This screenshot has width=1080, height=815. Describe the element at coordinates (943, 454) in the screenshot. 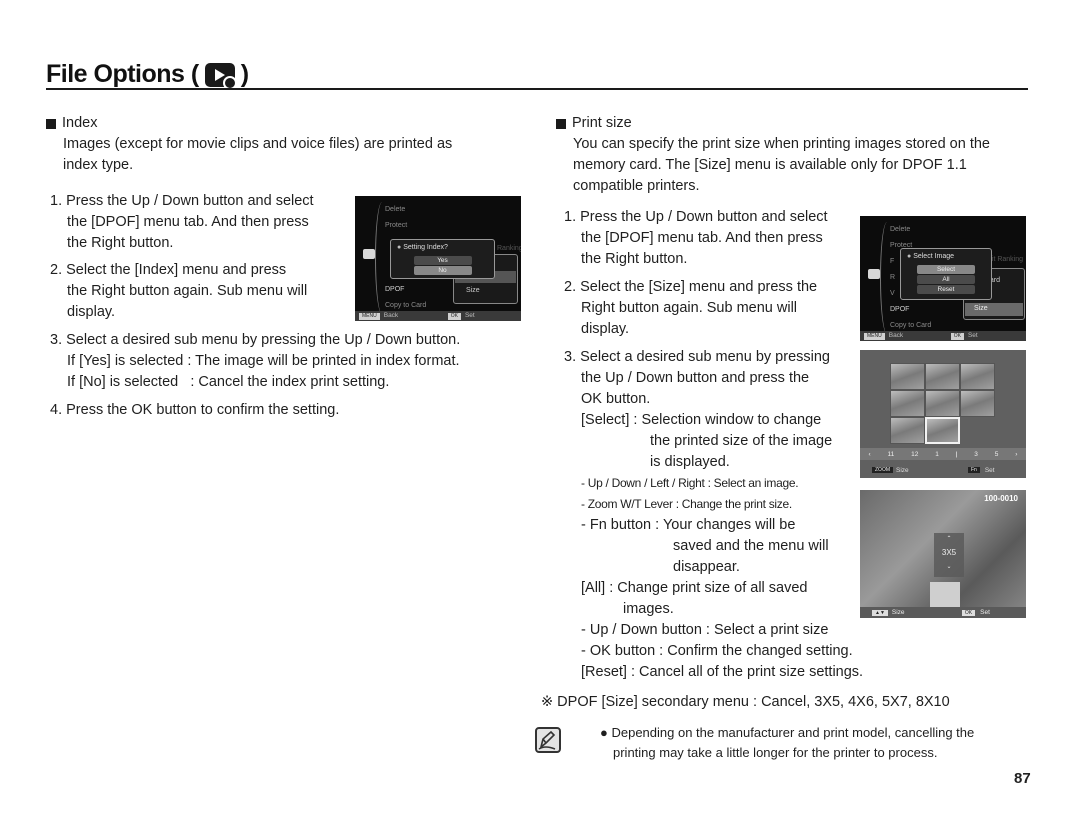

I see `timeline-bar: ‹ 11 12 1 | 3 5 ›` at that location.